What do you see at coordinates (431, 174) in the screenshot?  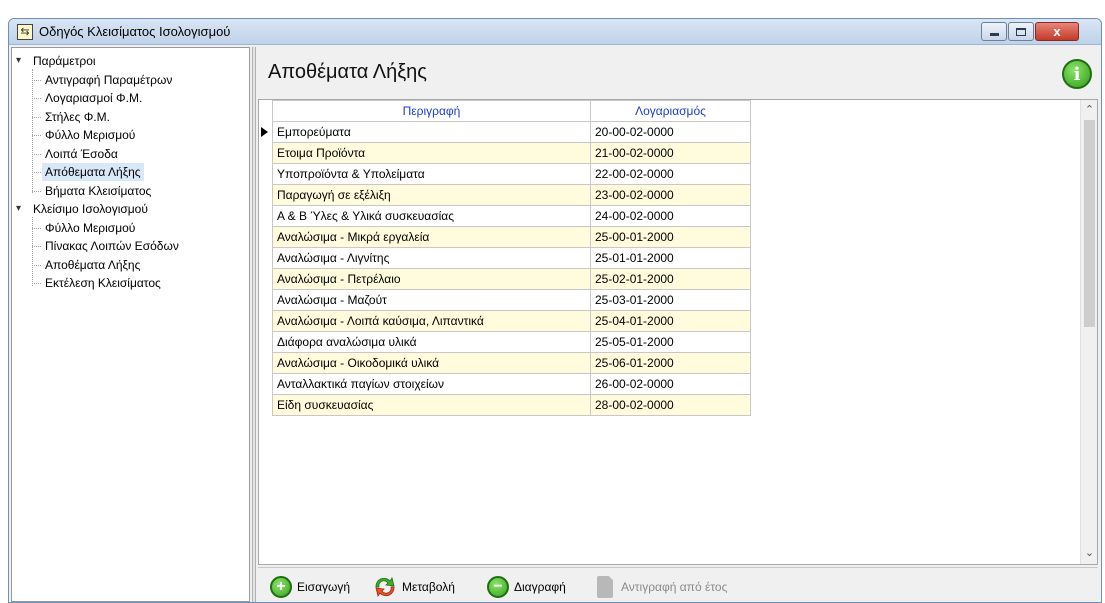 I see `description-cell: Υποπροϊόντα & Υπολείματα` at bounding box center [431, 174].